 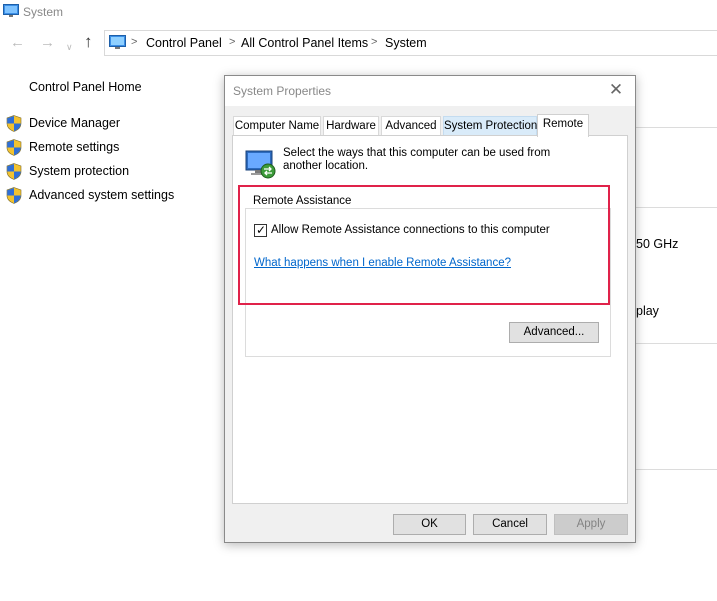 I want to click on breadcrumb-all-items: All Control Panel Items, so click(x=304, y=43).